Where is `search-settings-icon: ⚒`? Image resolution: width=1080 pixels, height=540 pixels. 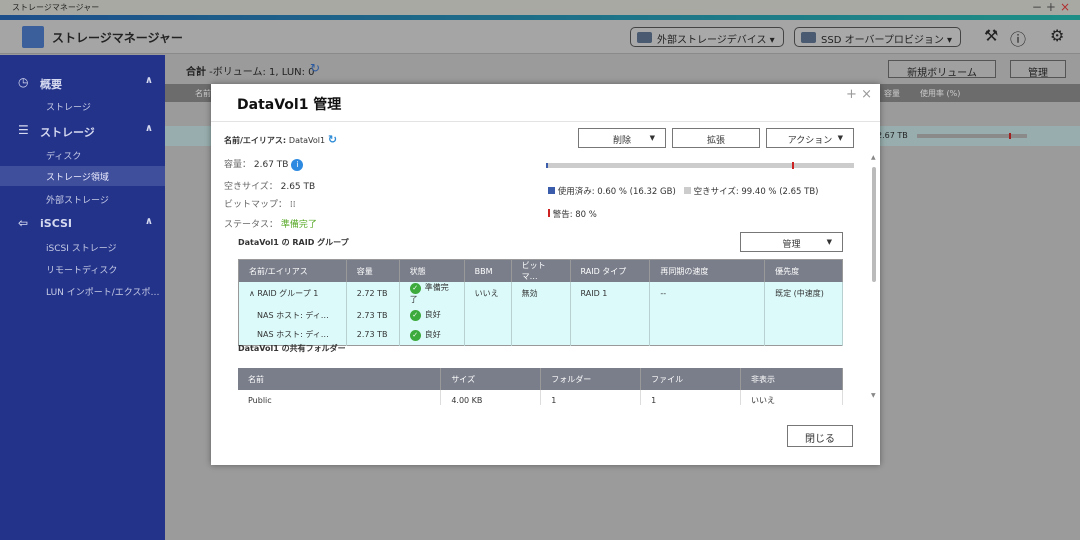
search-settings-icon: ⚒ is located at coordinates (991, 35).